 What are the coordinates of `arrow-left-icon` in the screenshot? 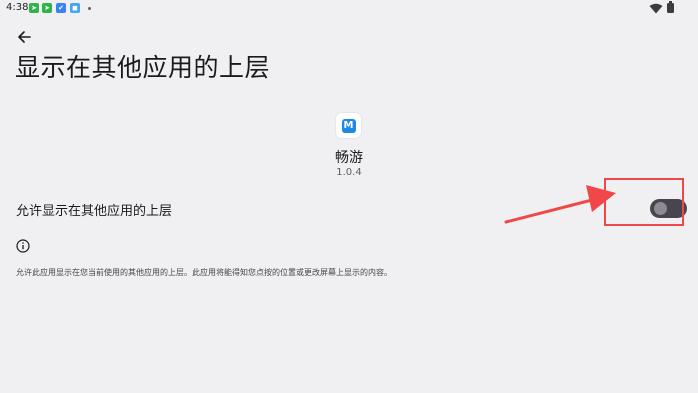 It's located at (24, 37).